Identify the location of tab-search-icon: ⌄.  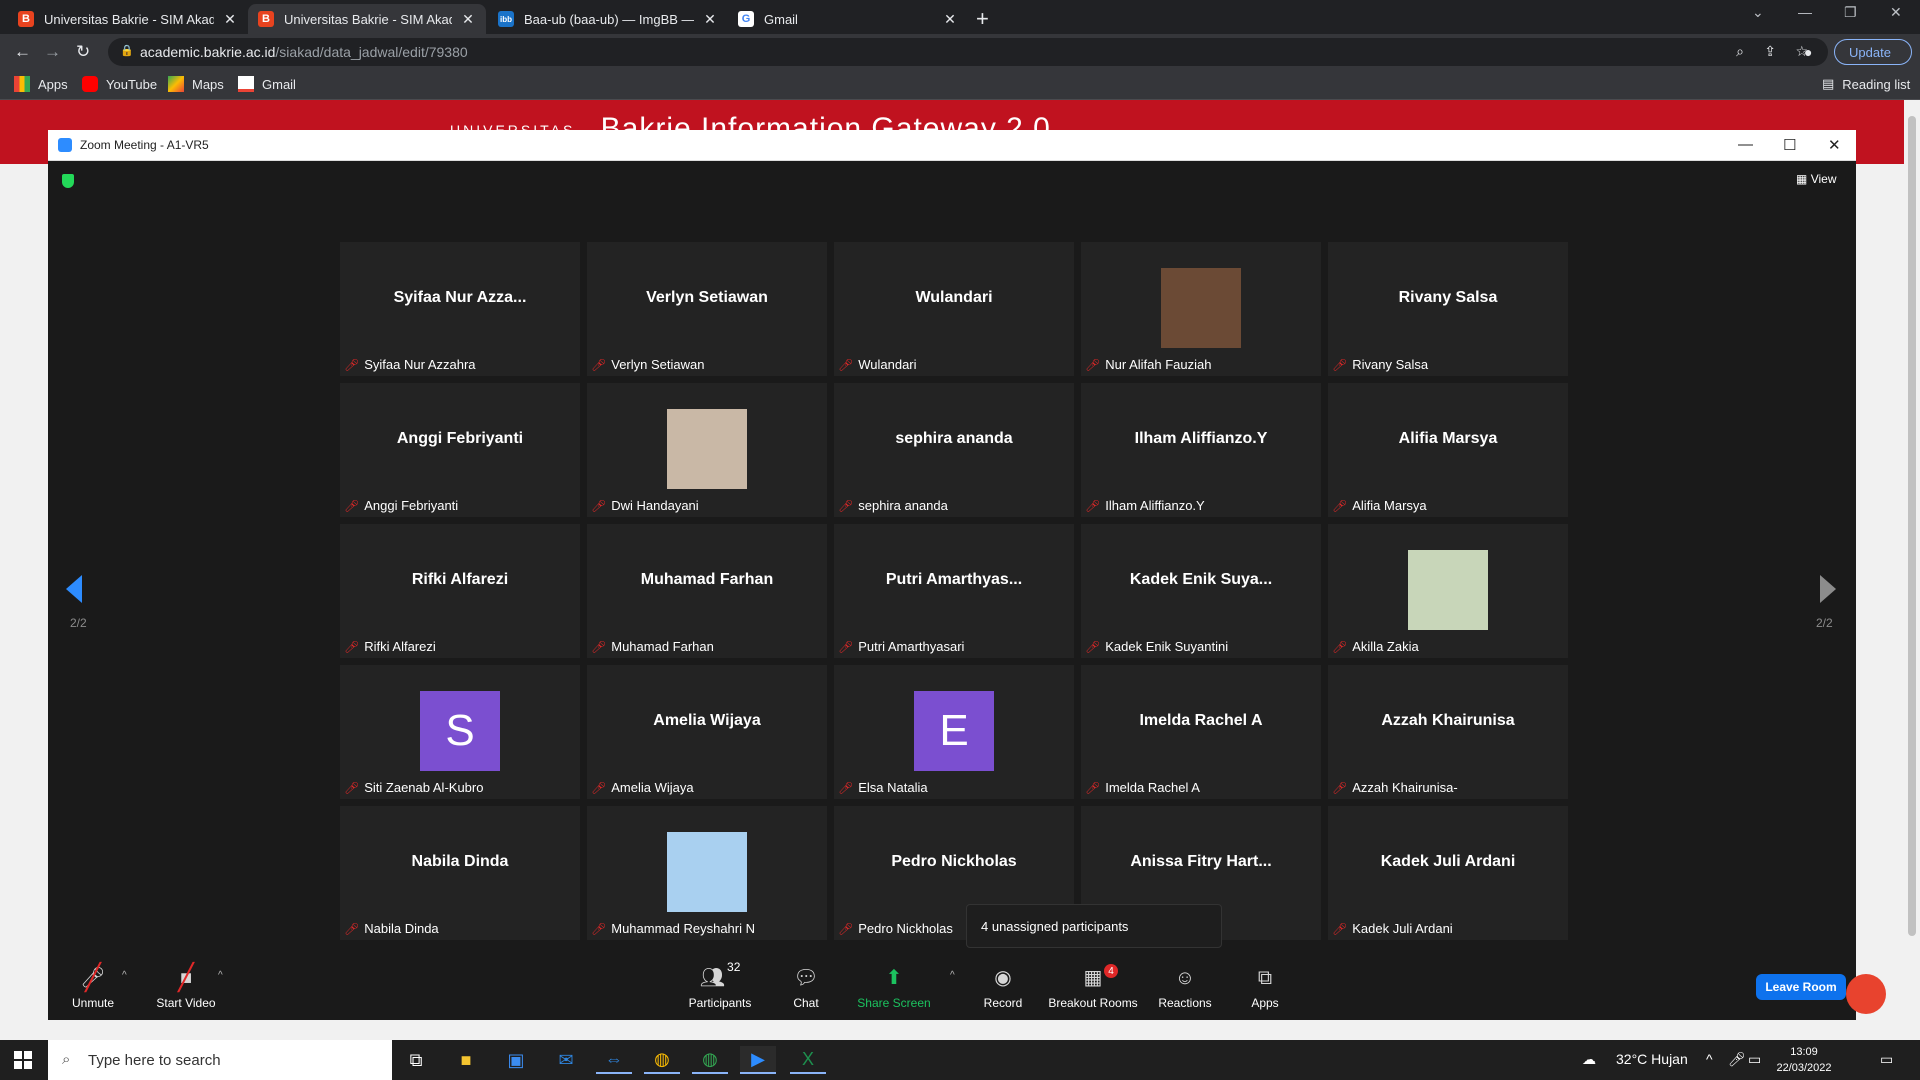
(1758, 12).